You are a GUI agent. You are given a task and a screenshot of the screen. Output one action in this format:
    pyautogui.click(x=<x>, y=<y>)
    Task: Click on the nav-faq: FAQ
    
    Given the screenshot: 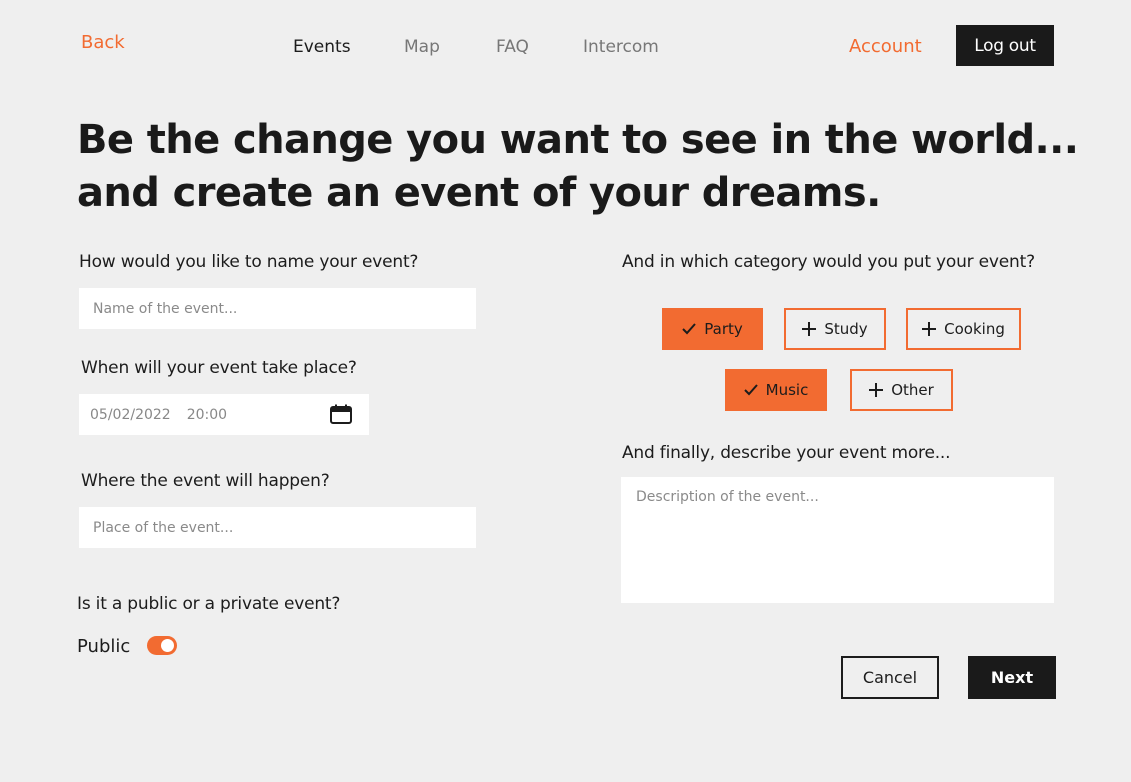 What is the action you would take?
    pyautogui.click(x=512, y=47)
    